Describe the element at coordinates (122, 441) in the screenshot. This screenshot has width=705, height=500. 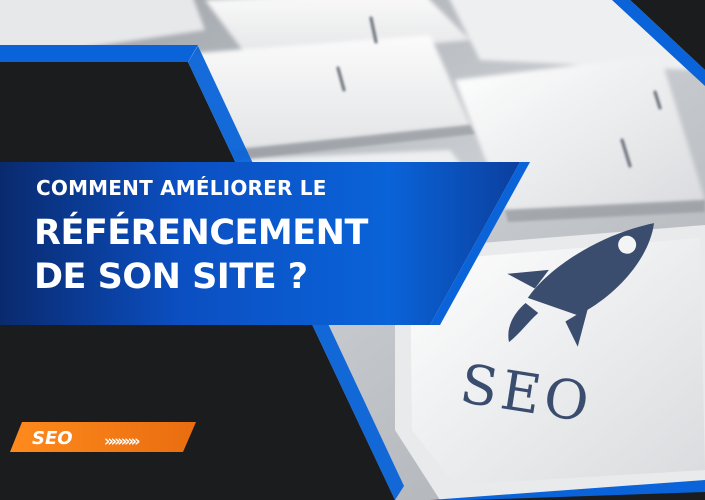
I see `chevrons-icon: »»»»»` at that location.